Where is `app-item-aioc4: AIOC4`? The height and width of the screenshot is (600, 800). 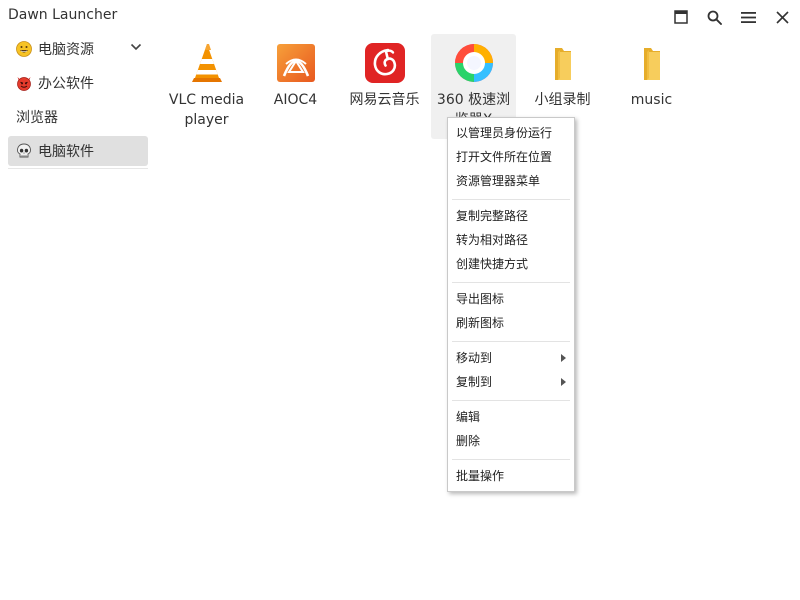 app-item-aioc4: AIOC4 is located at coordinates (295, 86).